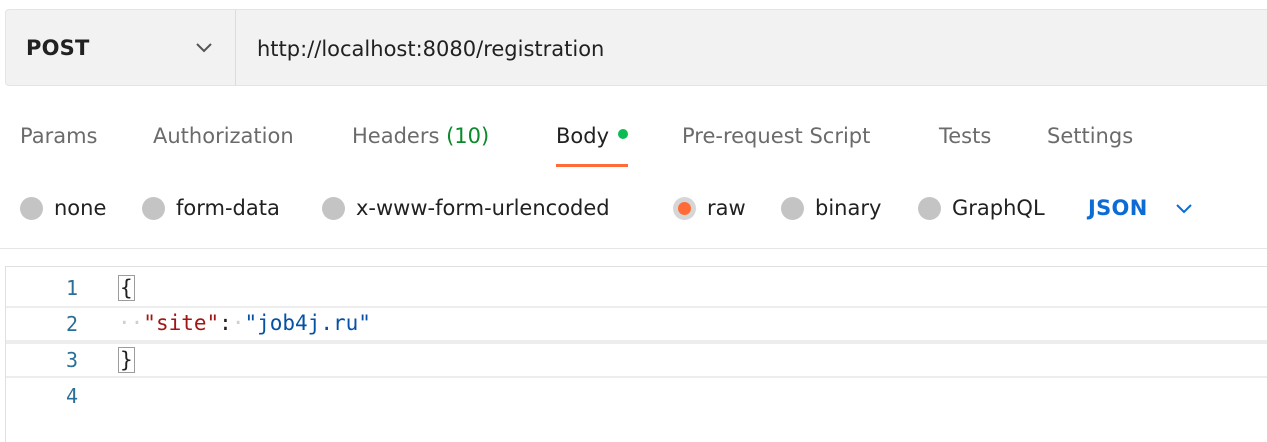  What do you see at coordinates (583, 136) in the screenshot?
I see `tab-label: Body` at bounding box center [583, 136].